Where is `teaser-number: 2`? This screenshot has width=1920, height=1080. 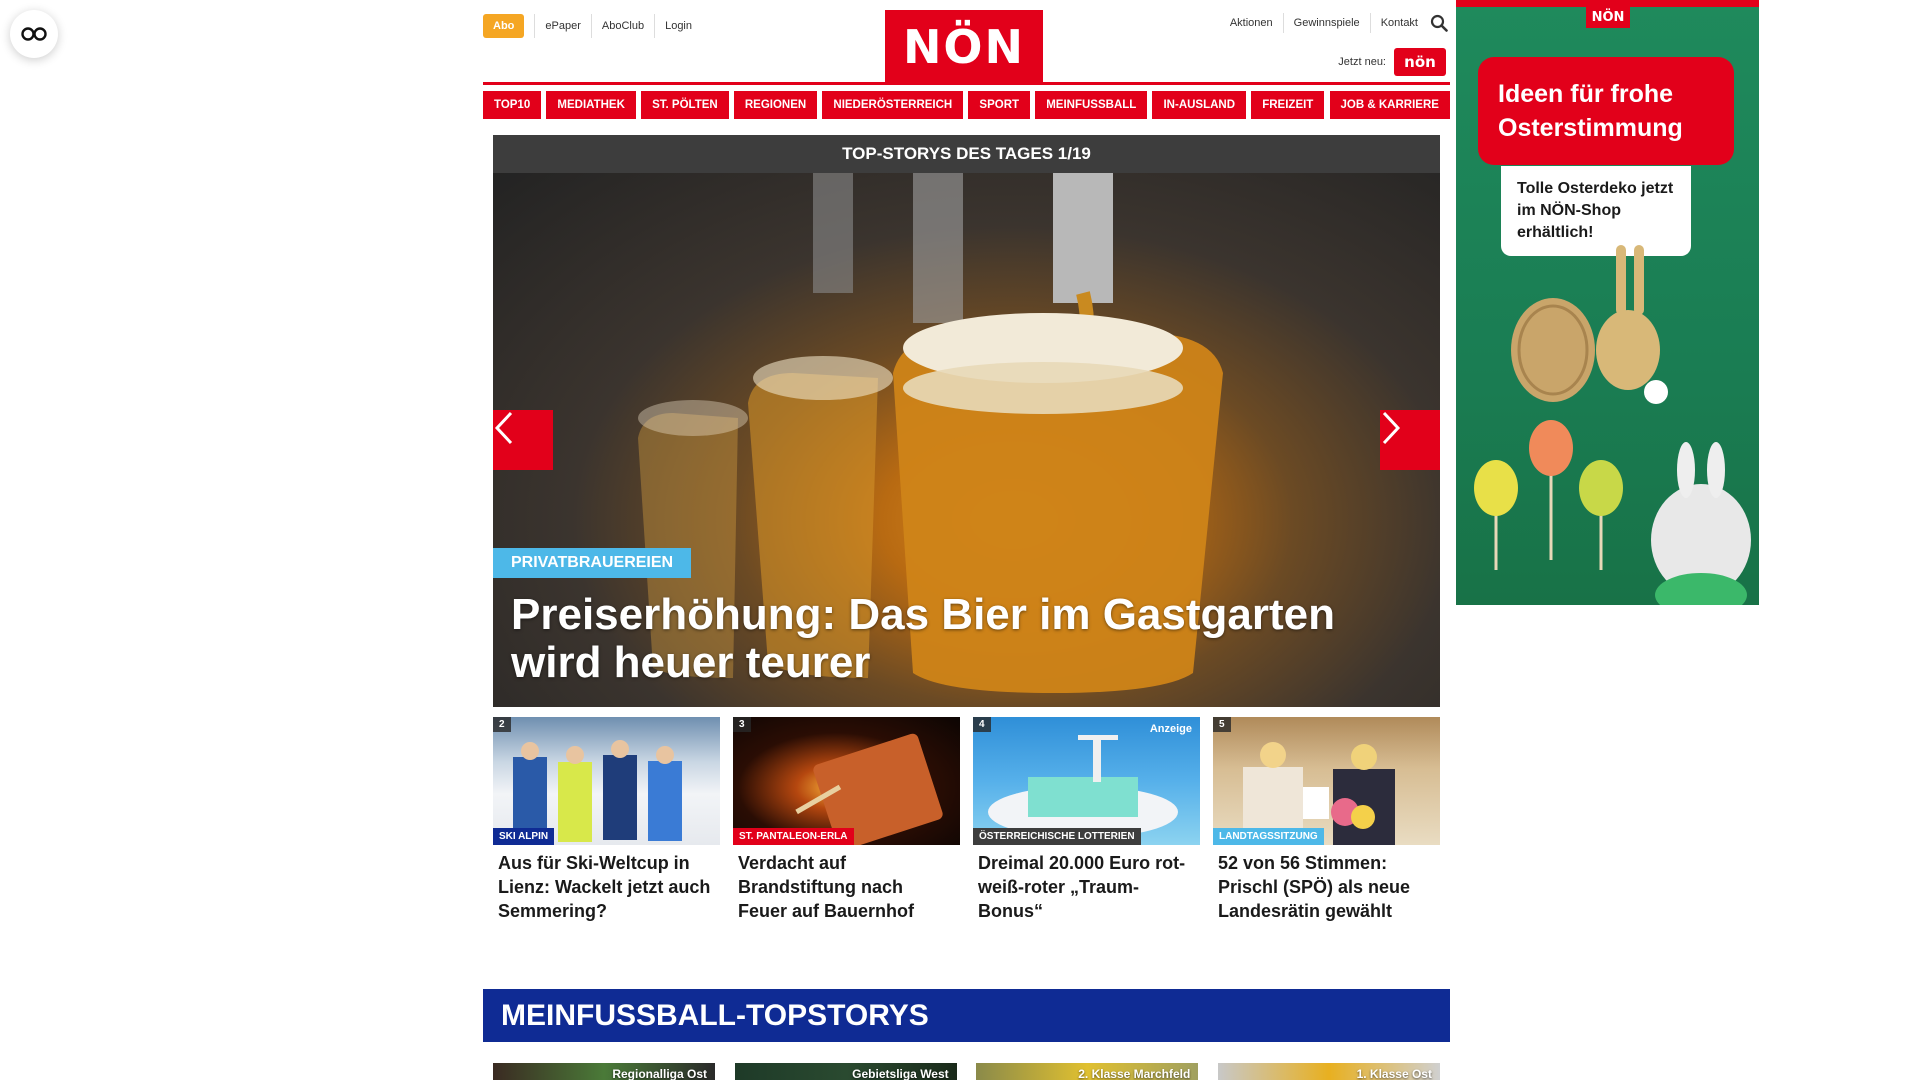
teaser-number: 2 is located at coordinates (502, 724).